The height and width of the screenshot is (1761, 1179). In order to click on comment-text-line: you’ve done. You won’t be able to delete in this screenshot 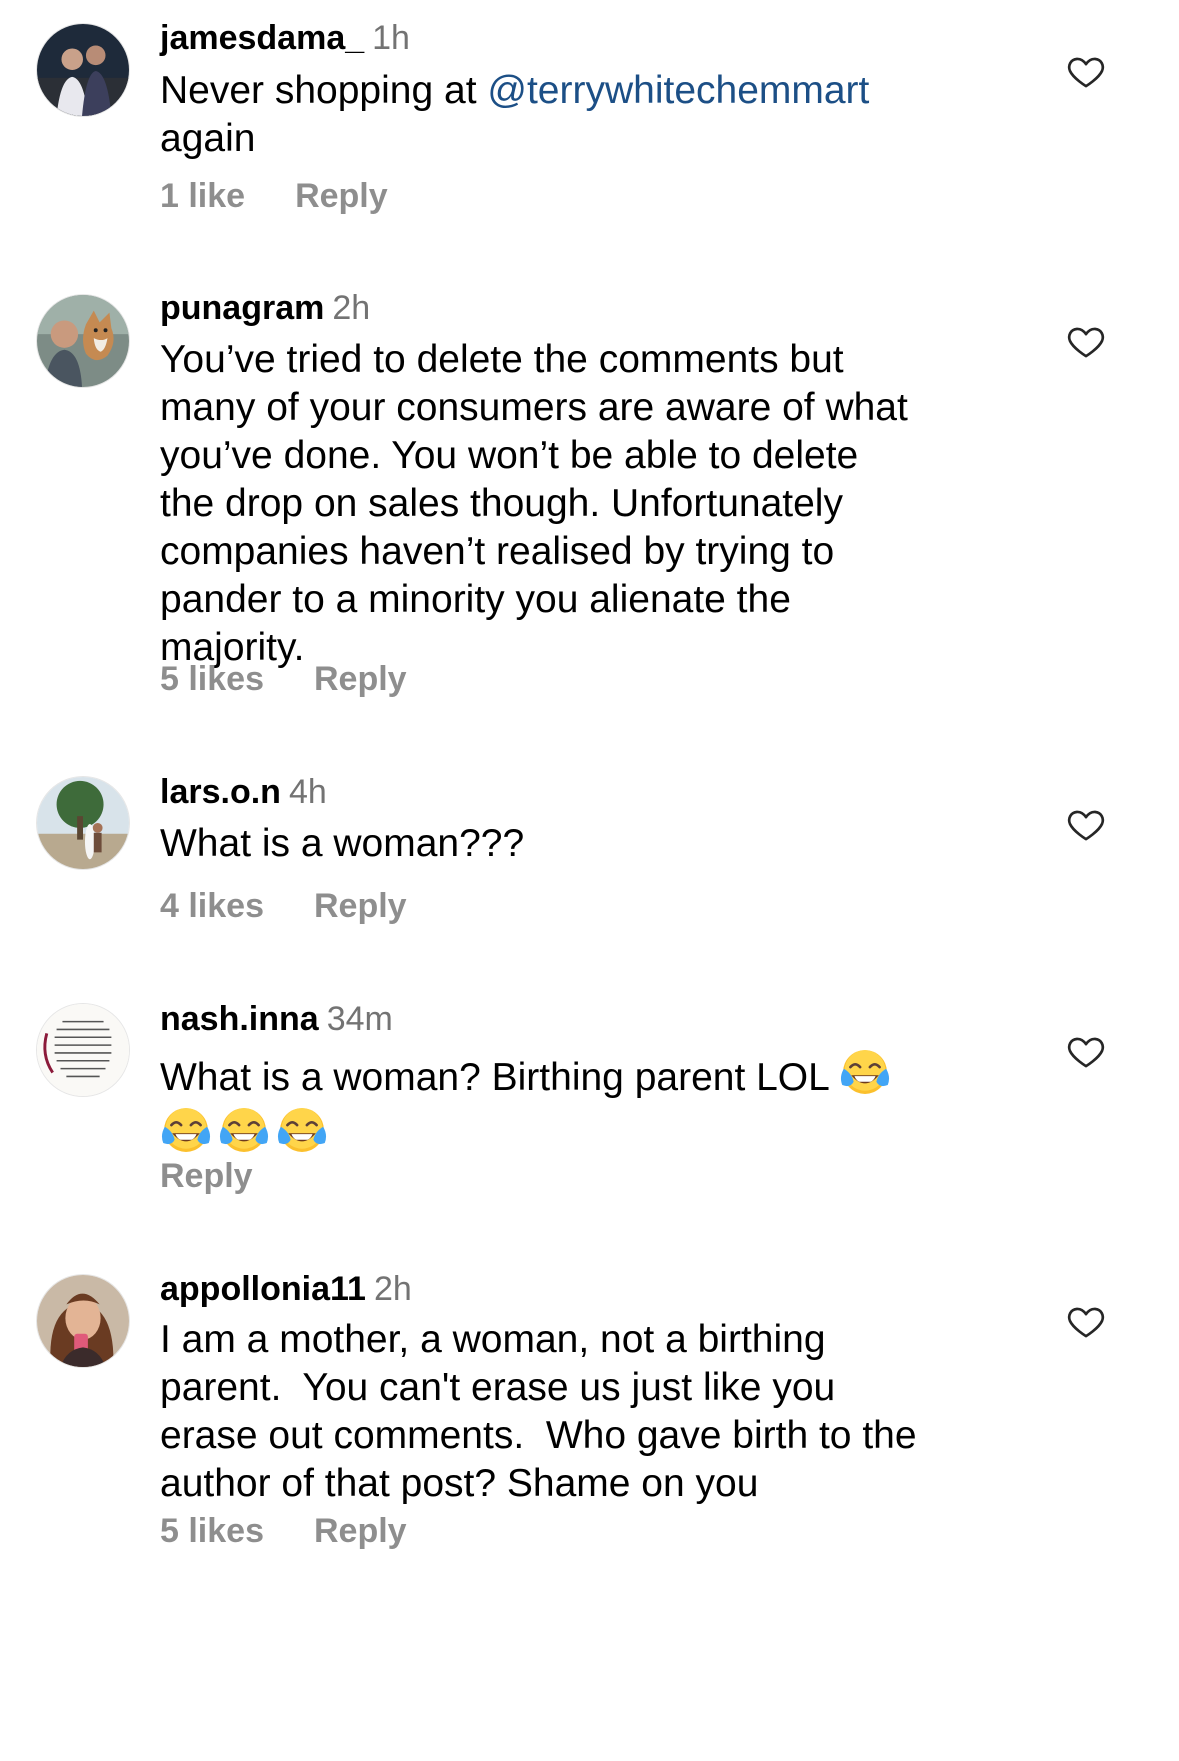, I will do `click(509, 455)`.